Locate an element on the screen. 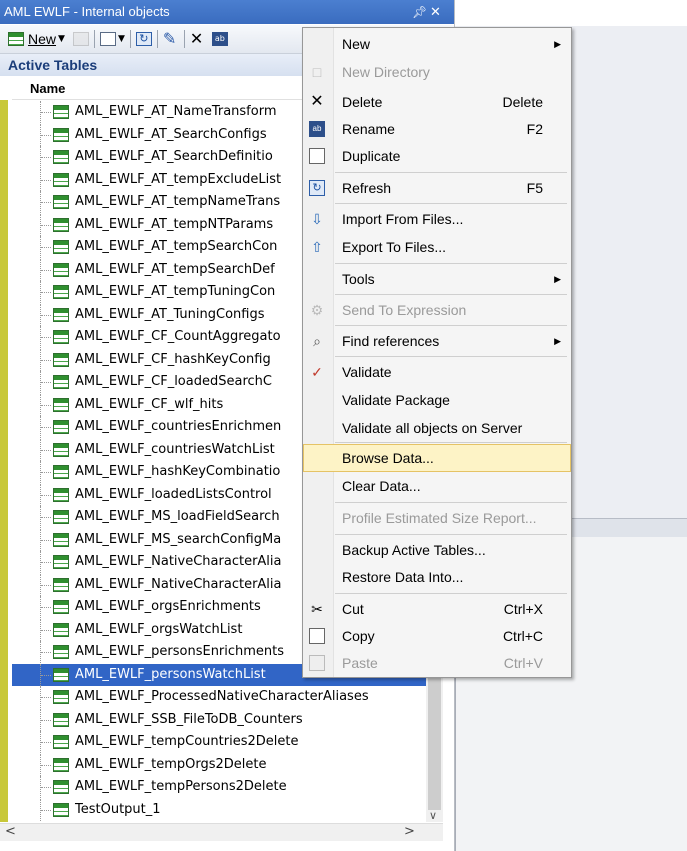 Image resolution: width=687 pixels, height=851 pixels. new-directory-icon is located at coordinates (80, 39).